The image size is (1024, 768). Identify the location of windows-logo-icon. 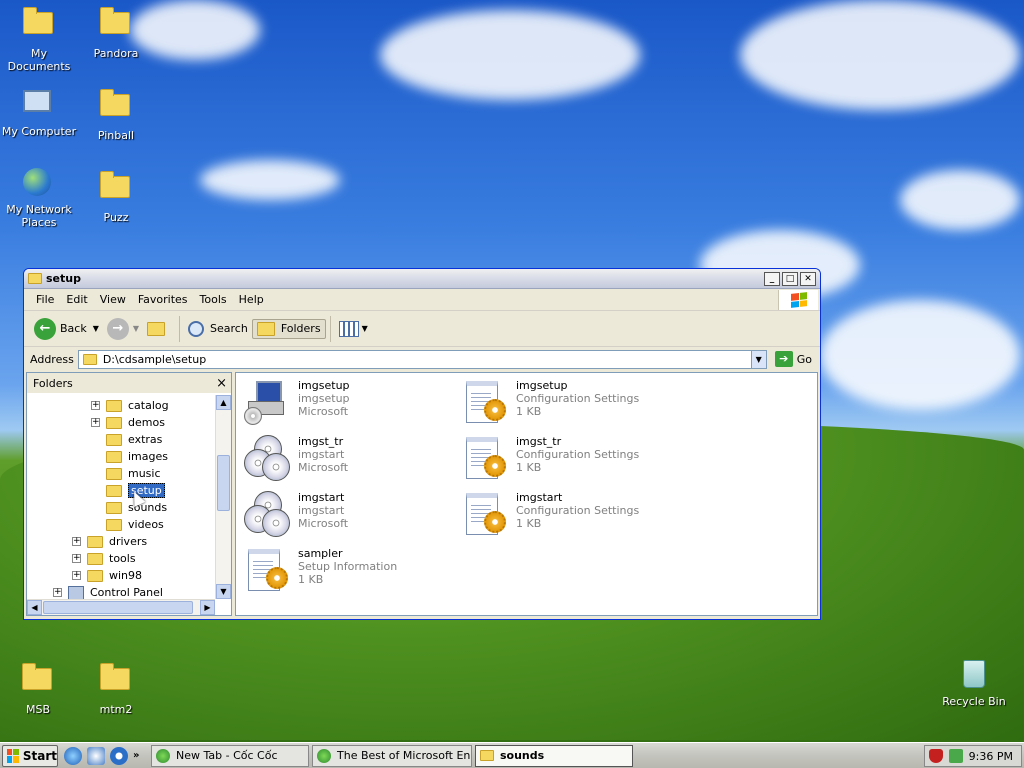
(798, 300).